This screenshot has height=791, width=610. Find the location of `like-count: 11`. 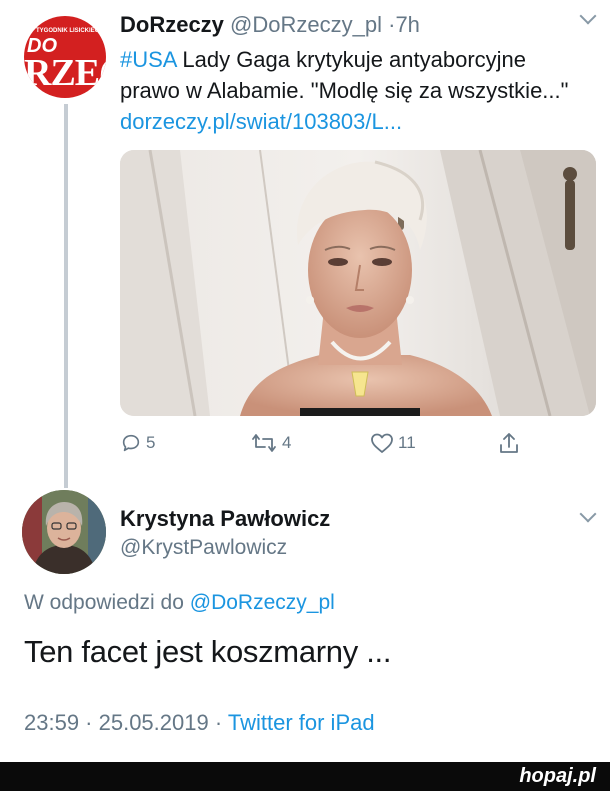

like-count: 11 is located at coordinates (407, 442).